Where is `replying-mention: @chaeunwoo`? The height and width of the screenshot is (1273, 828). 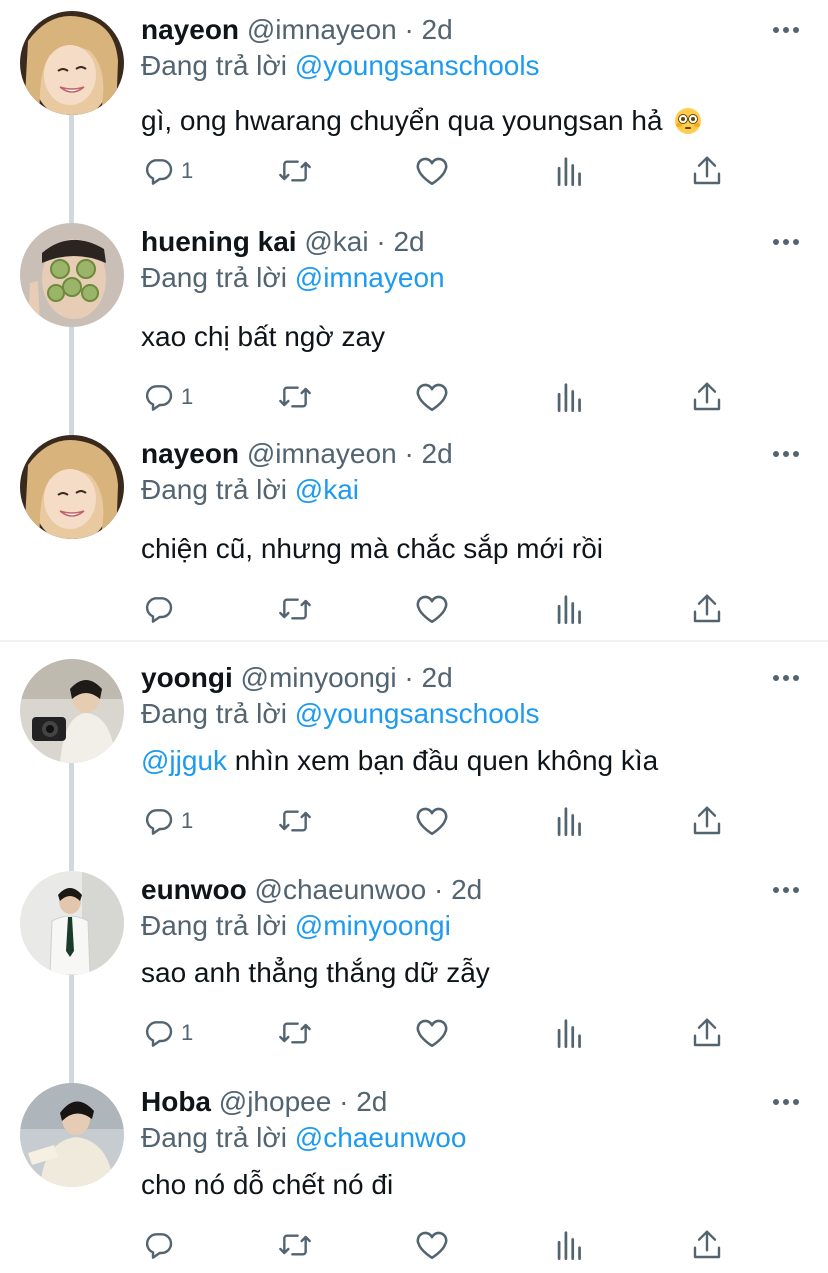 replying-mention: @chaeunwoo is located at coordinates (381, 1137).